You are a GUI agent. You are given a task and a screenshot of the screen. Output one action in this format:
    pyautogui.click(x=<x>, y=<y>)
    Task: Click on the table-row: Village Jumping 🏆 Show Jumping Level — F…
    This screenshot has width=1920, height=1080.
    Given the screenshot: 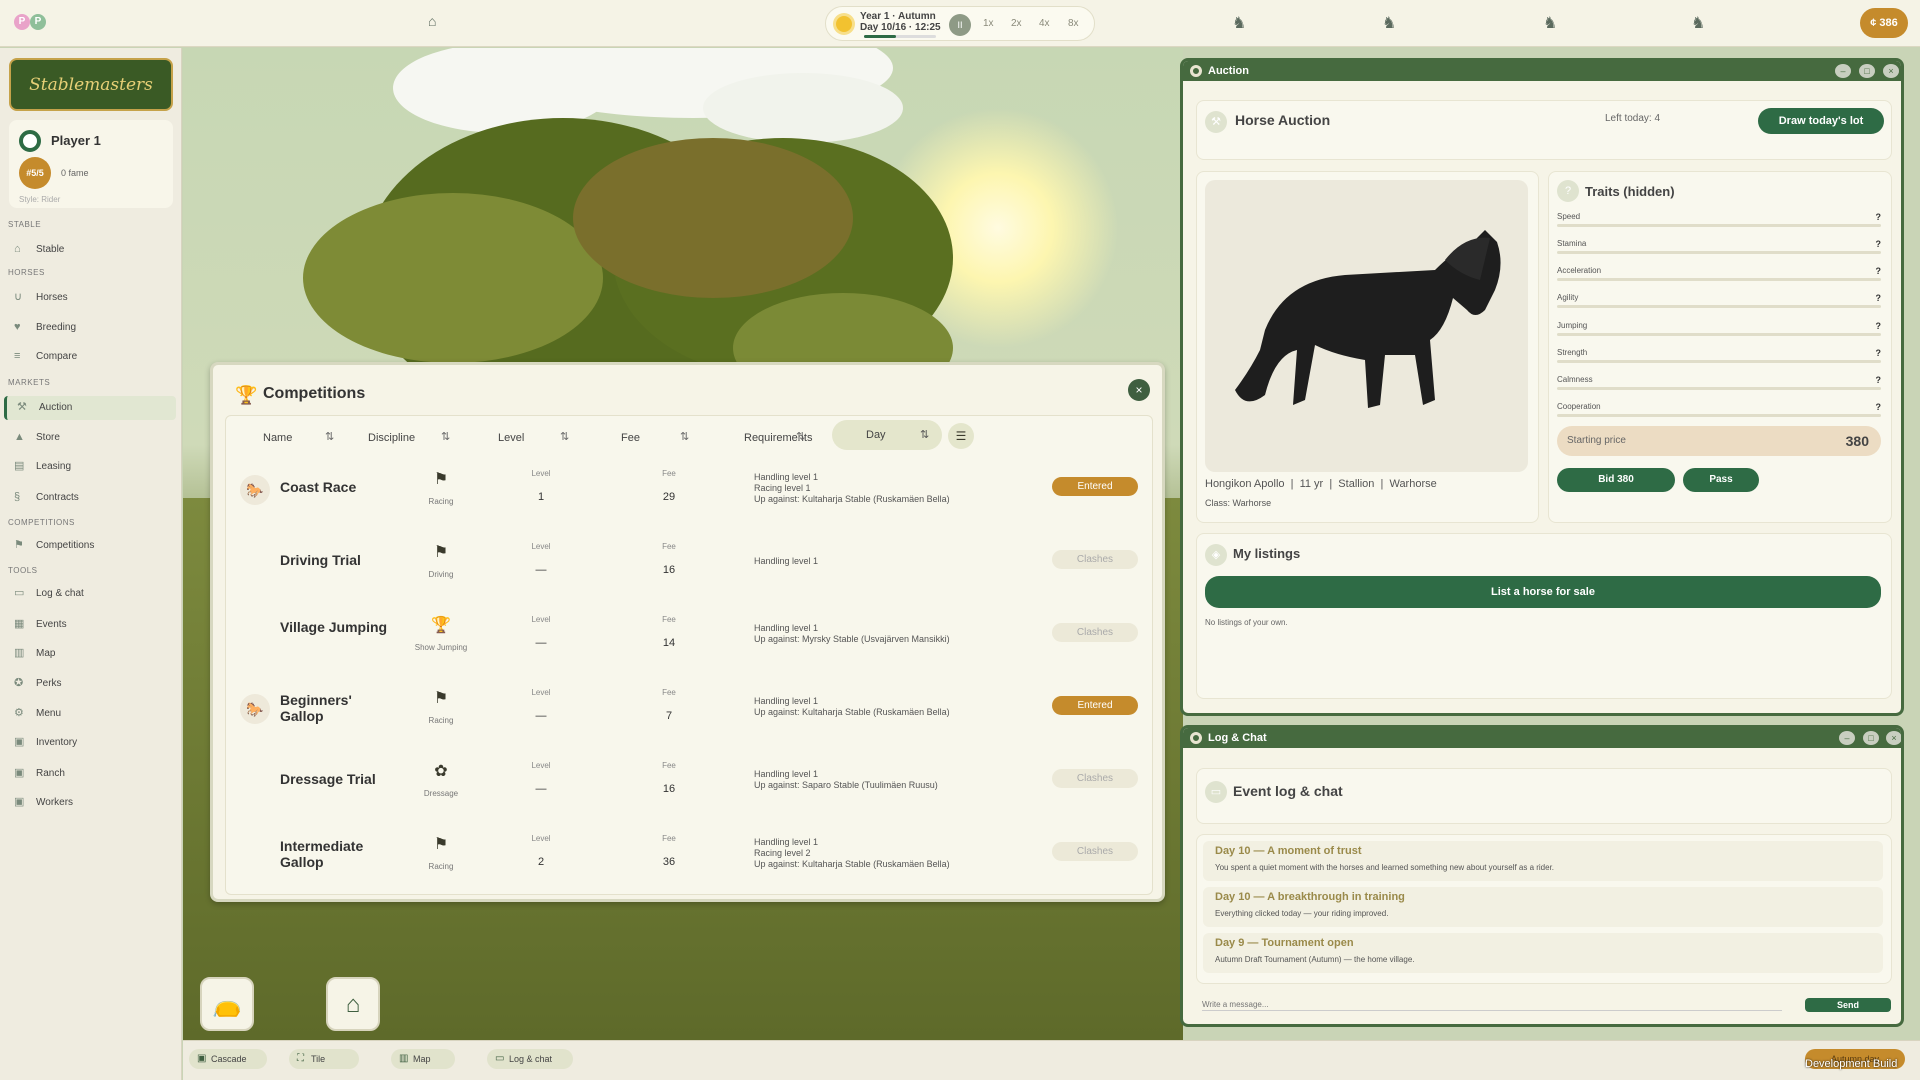 What is the action you would take?
    pyautogui.click(x=689, y=643)
    